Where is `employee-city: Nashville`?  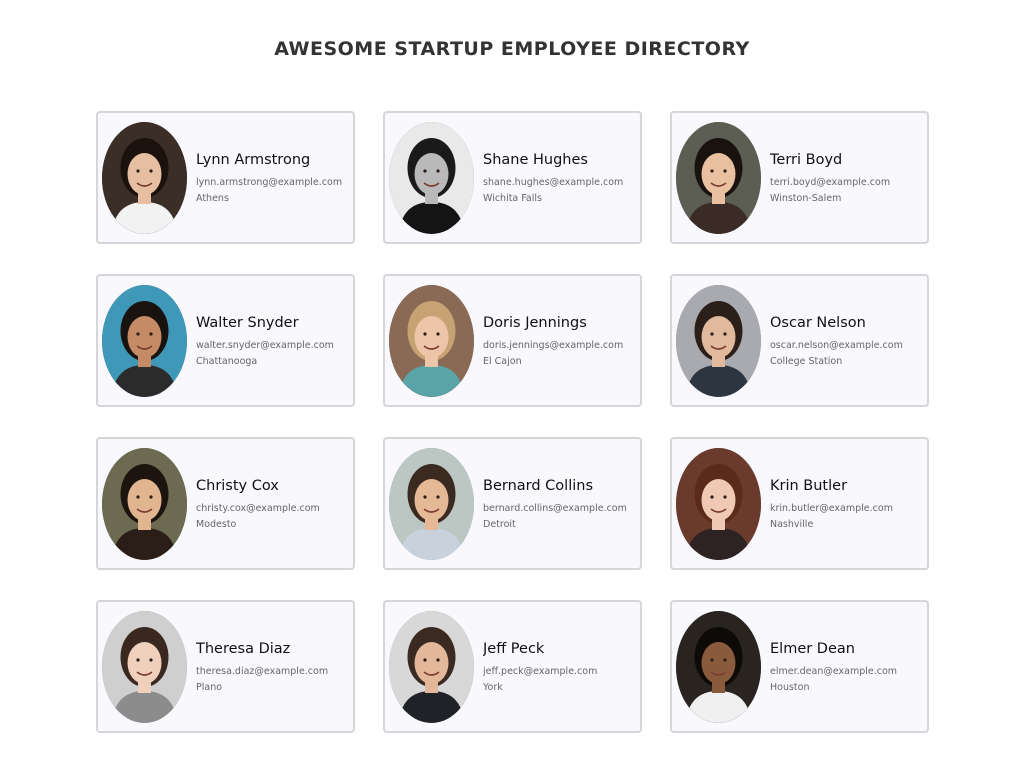
employee-city: Nashville is located at coordinates (792, 524).